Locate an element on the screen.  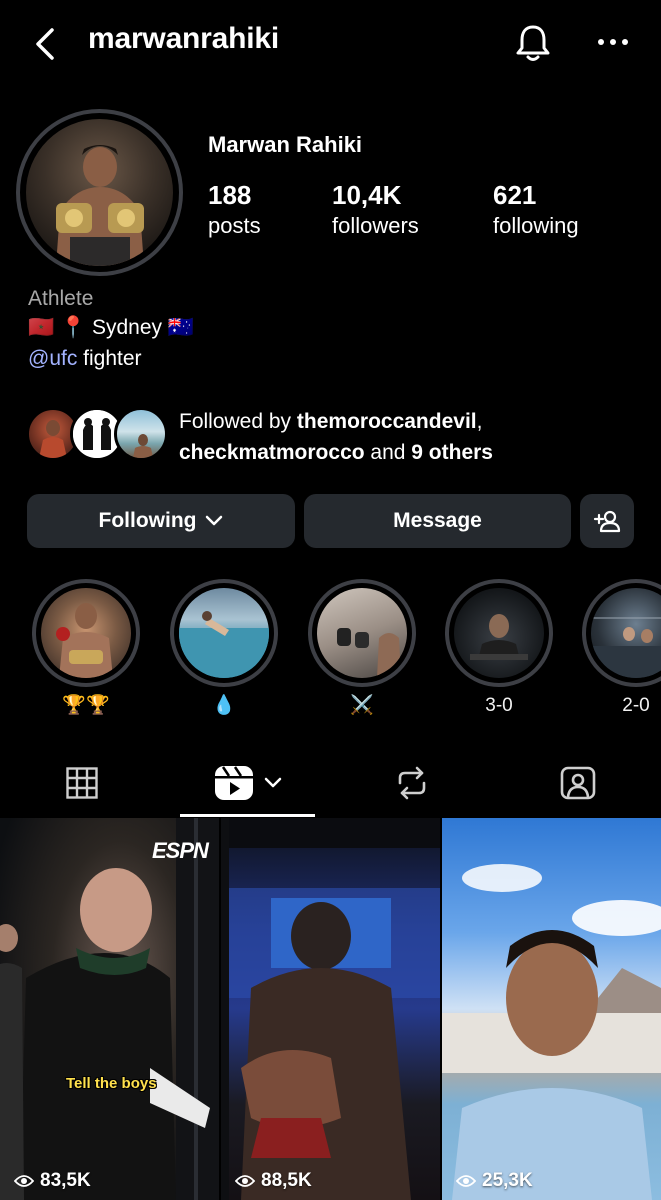
reel-tile: 88,5K is located at coordinates (330, 1009).